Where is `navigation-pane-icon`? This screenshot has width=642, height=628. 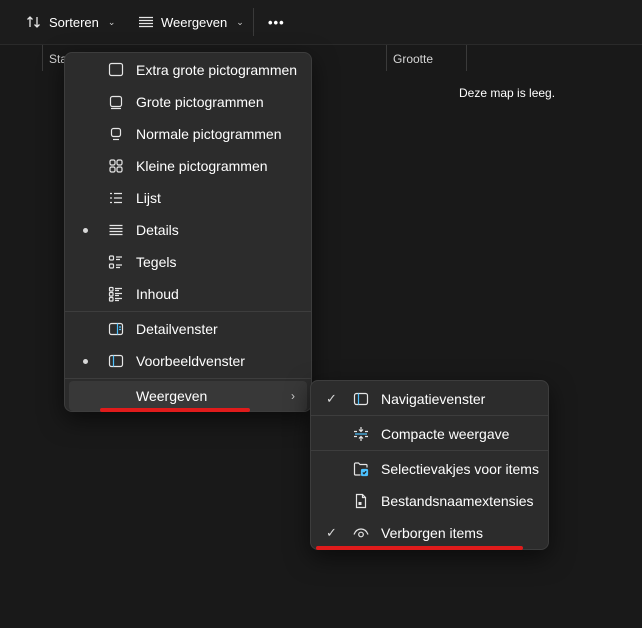
navigation-pane-icon is located at coordinates (361, 399).